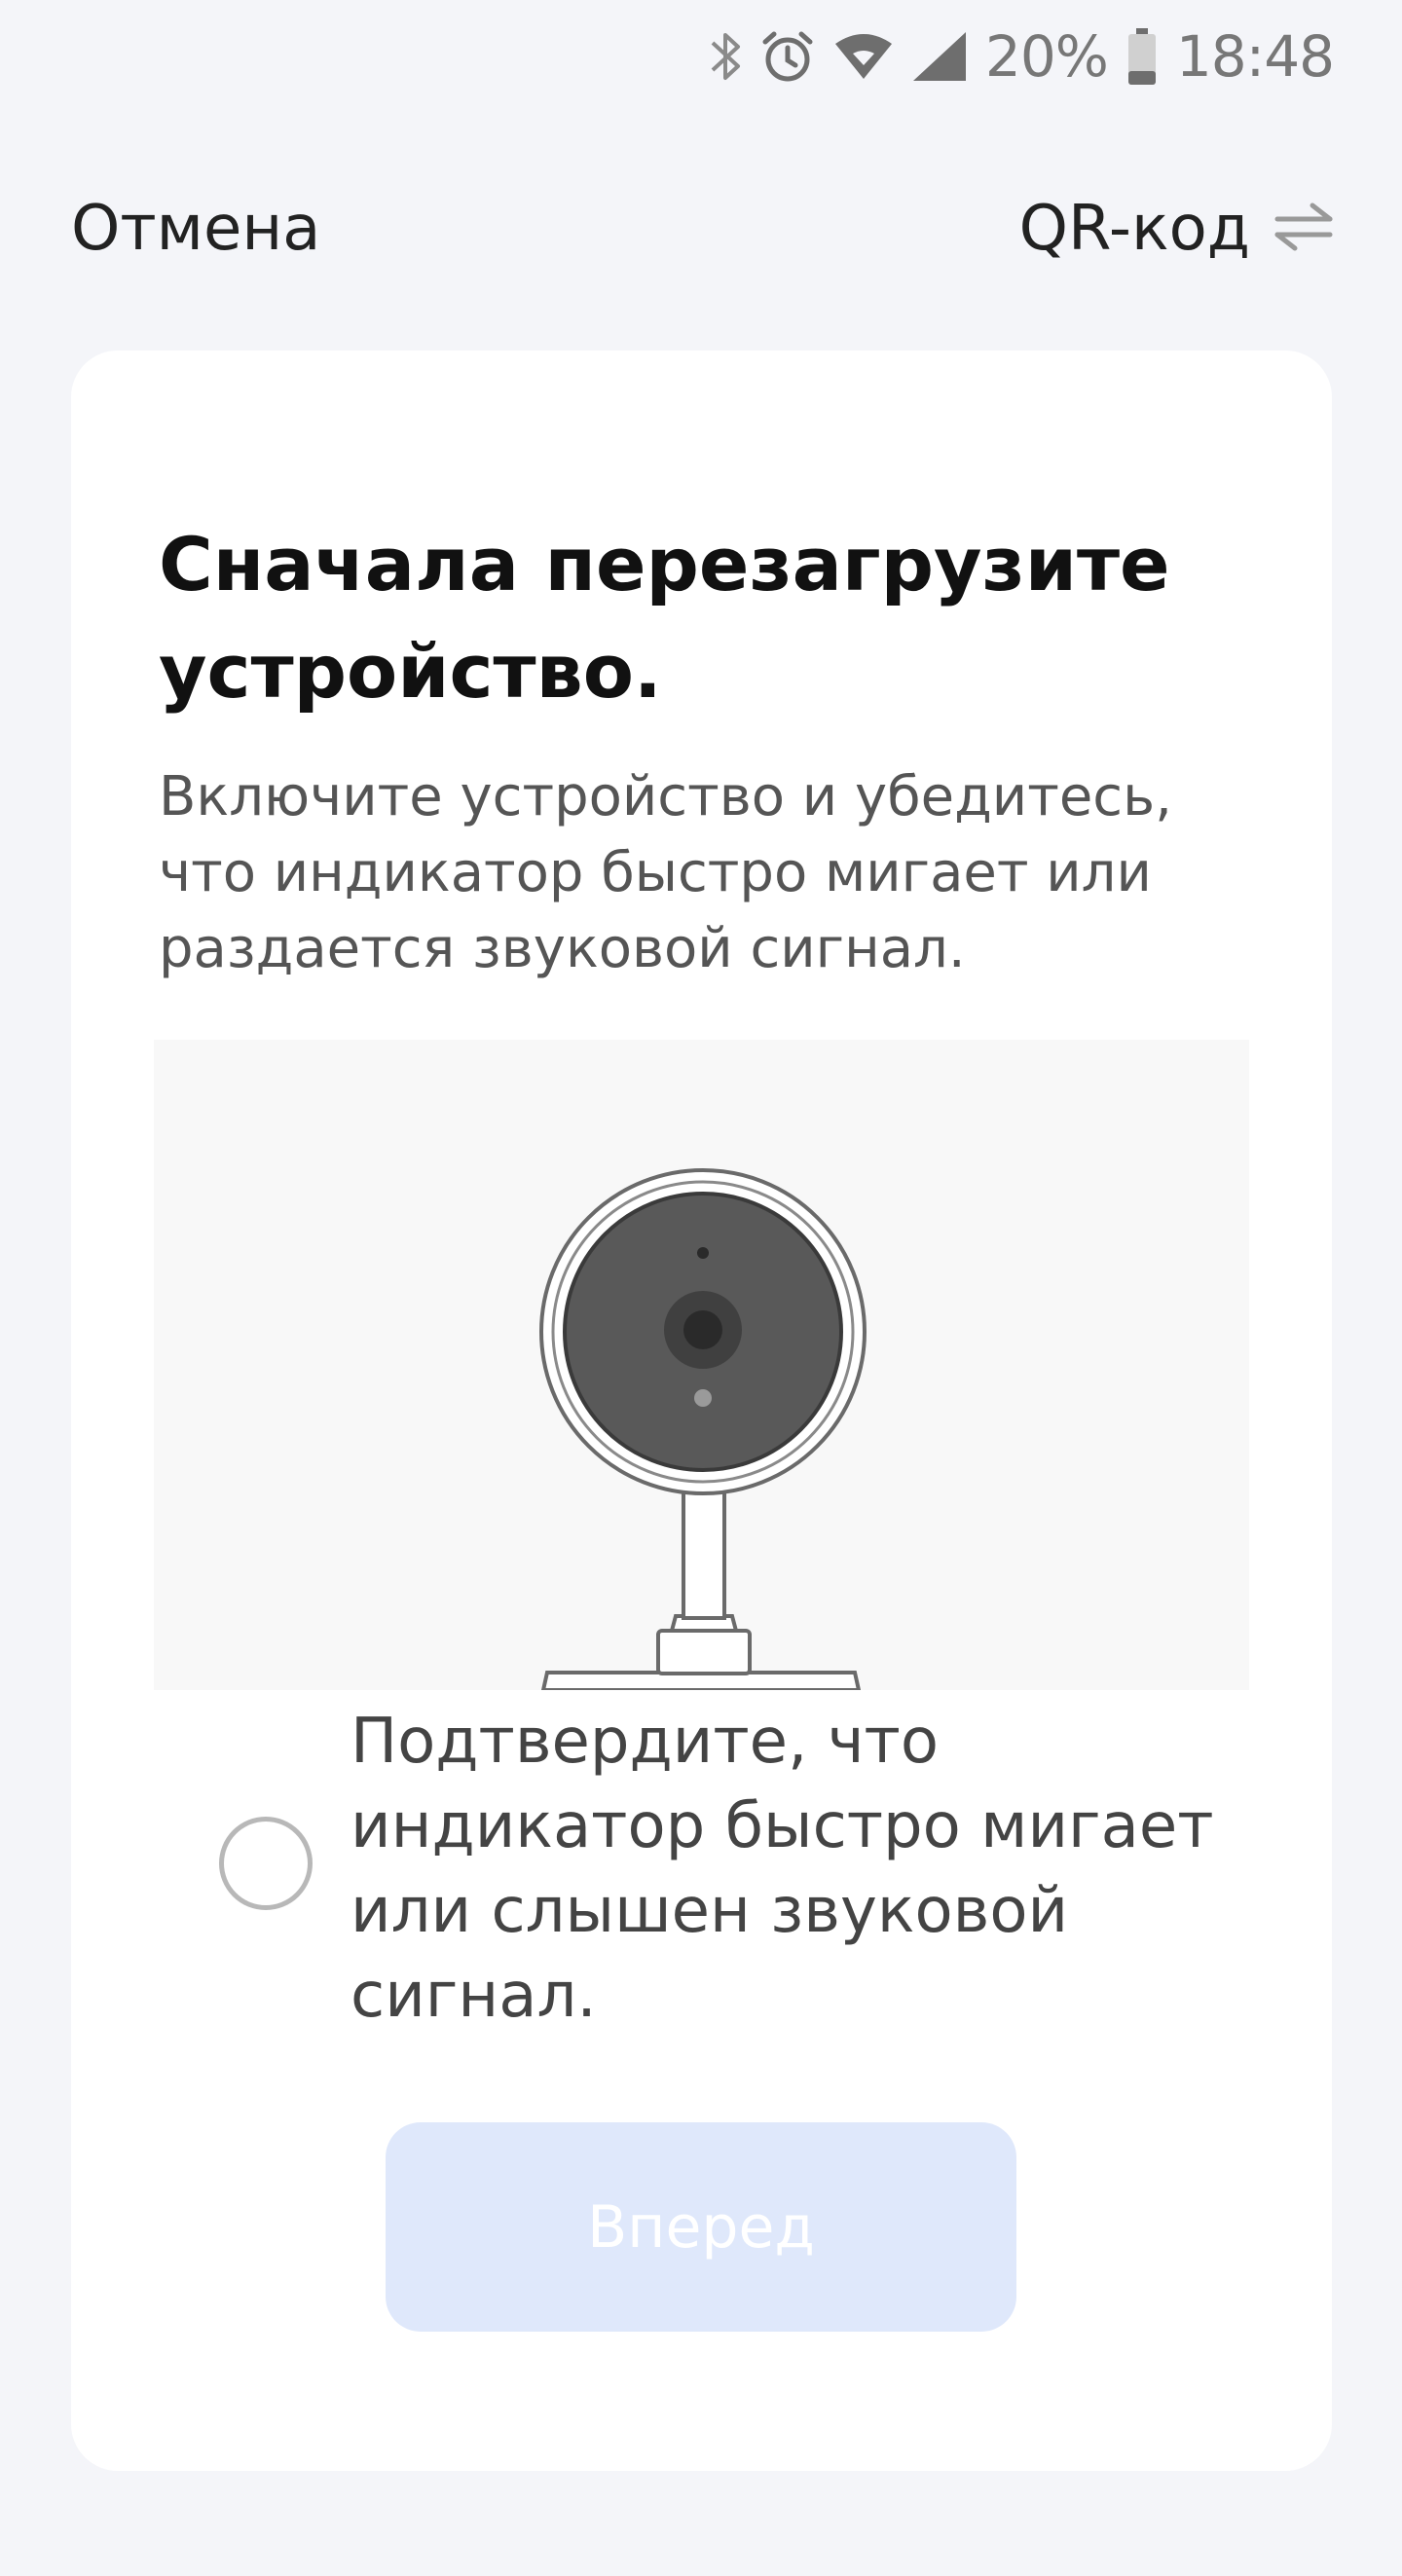 The image size is (1402, 2576). I want to click on cancel-button: Отмена, so click(195, 228).